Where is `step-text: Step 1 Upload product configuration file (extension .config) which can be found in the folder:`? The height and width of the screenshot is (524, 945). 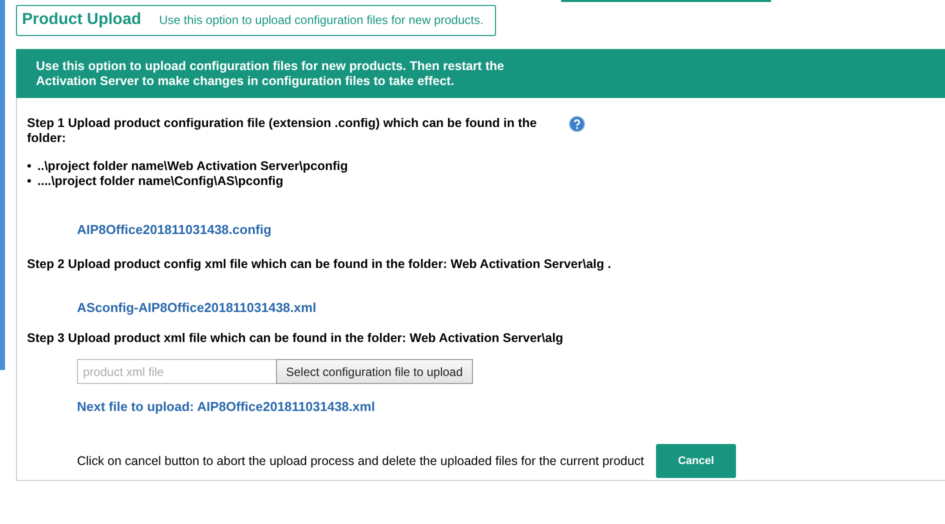 step-text: Step 1 Upload product configuration file (extension .config) which can be found in the folder: is located at coordinates (282, 131).